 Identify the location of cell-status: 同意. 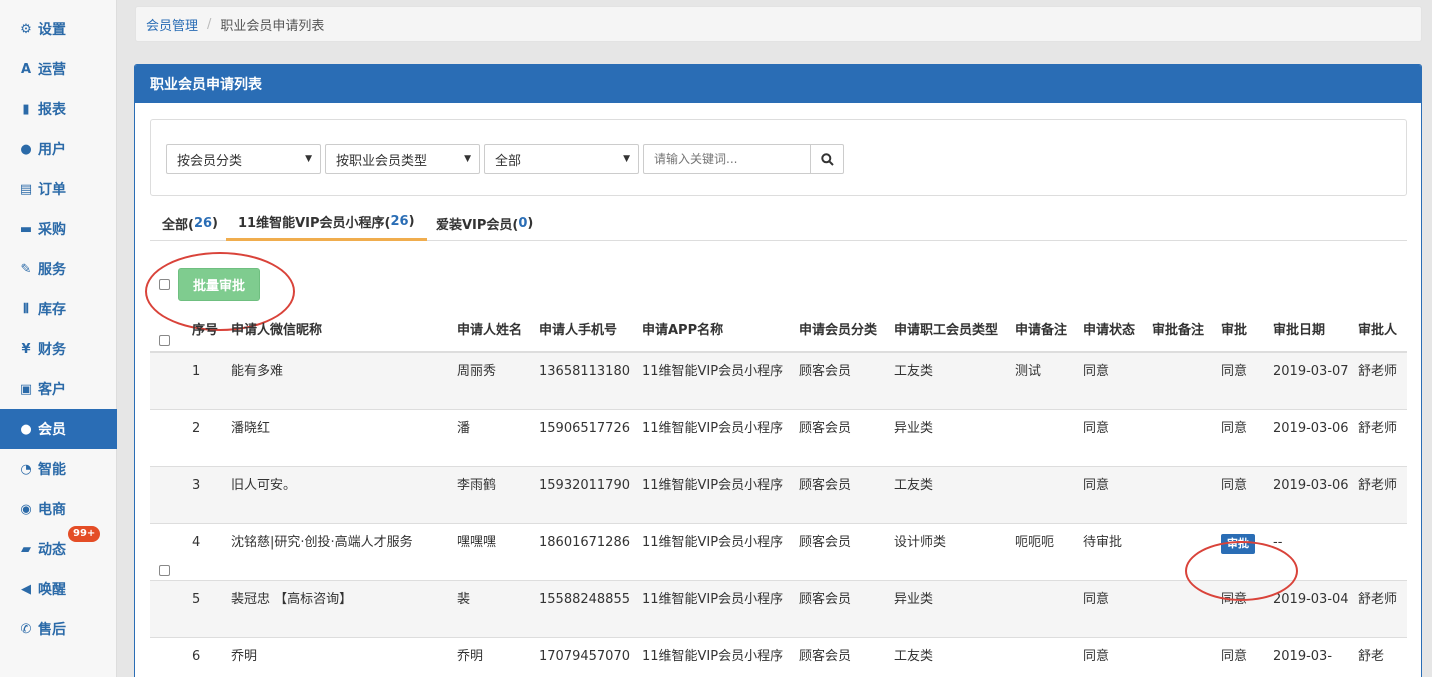
(1113, 656).